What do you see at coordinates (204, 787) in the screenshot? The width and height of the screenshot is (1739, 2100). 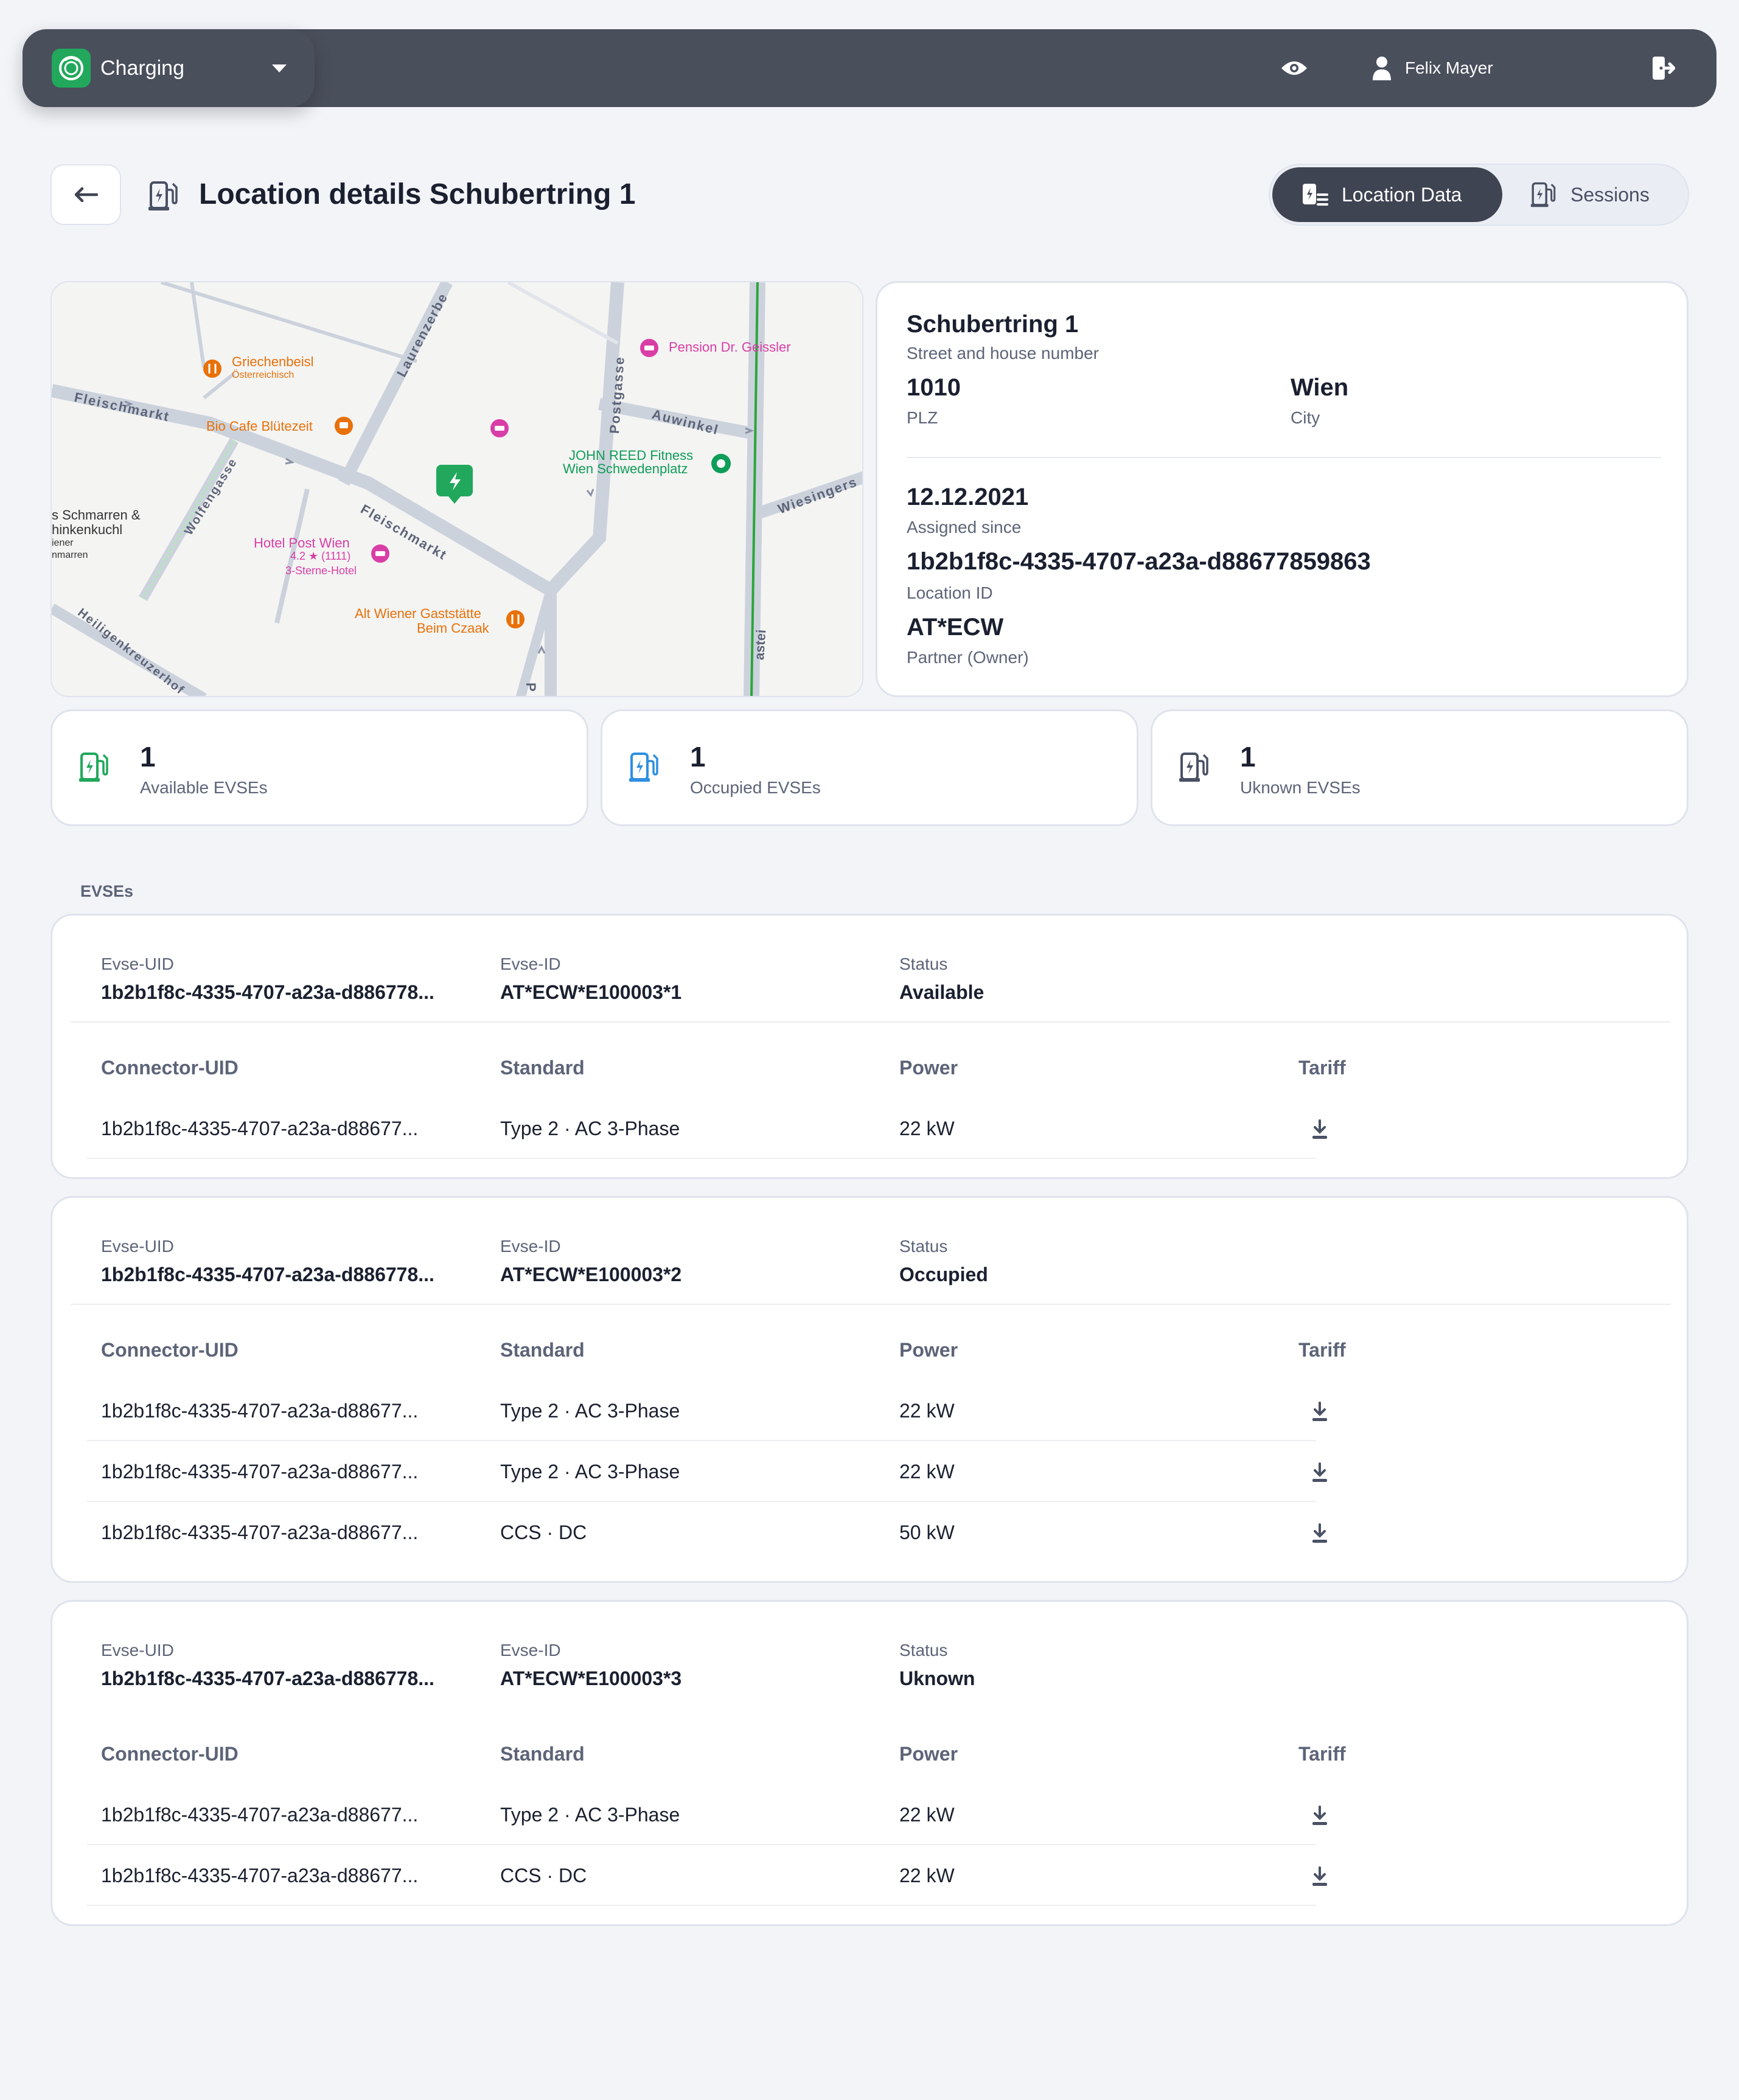 I see `stat-label: Available EVSEs` at bounding box center [204, 787].